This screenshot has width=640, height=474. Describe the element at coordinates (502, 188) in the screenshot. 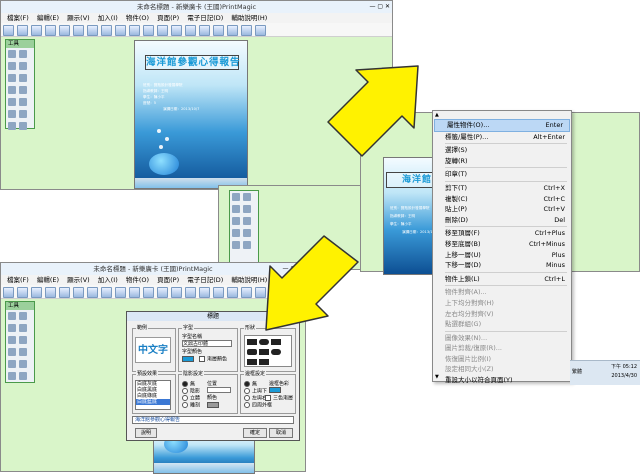

I see `context-menu-item: 剪下(T) Ctrl+X` at that location.